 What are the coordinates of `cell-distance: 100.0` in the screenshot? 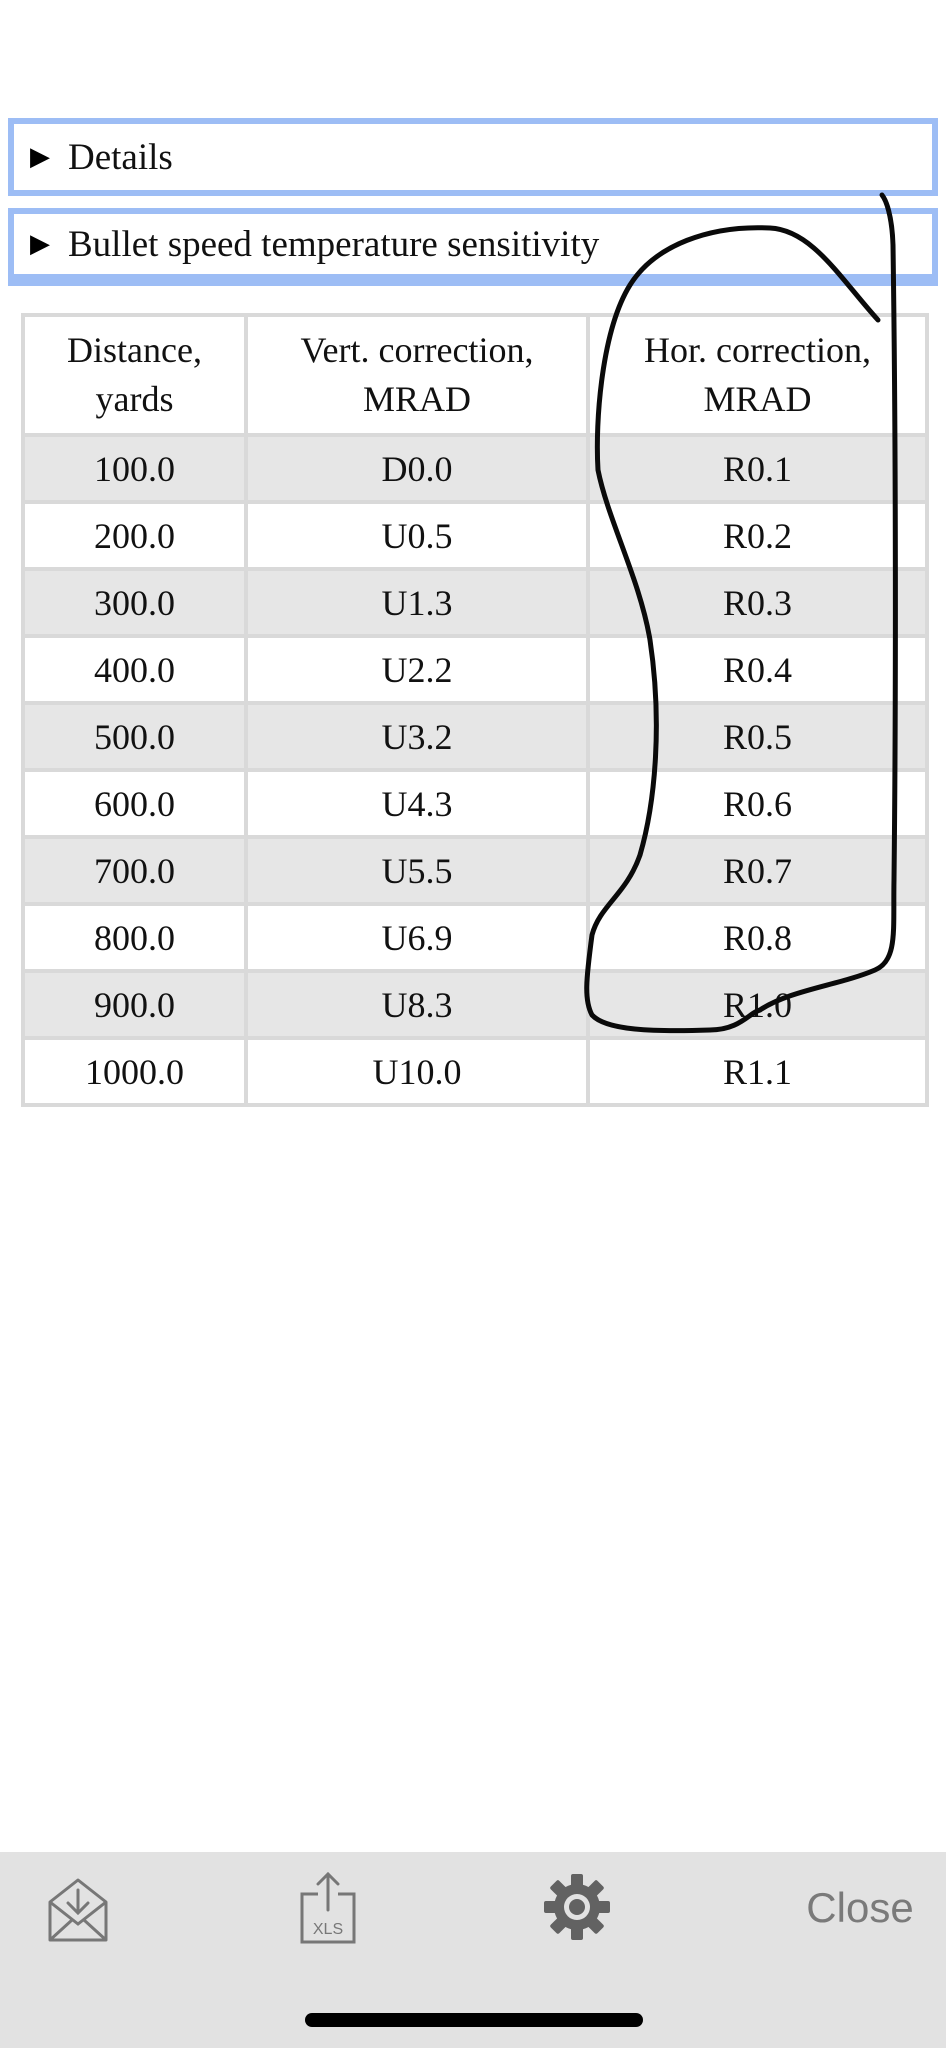 It's located at (134, 468).